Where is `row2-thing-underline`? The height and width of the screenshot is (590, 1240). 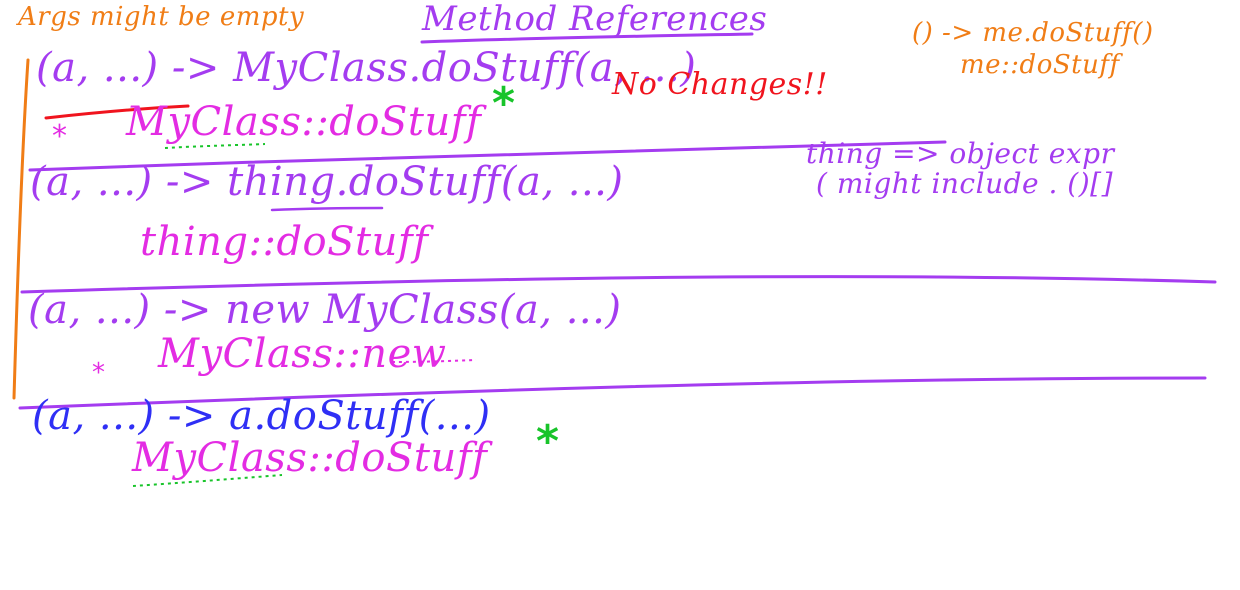
row2-thing-underline is located at coordinates (327, 209).